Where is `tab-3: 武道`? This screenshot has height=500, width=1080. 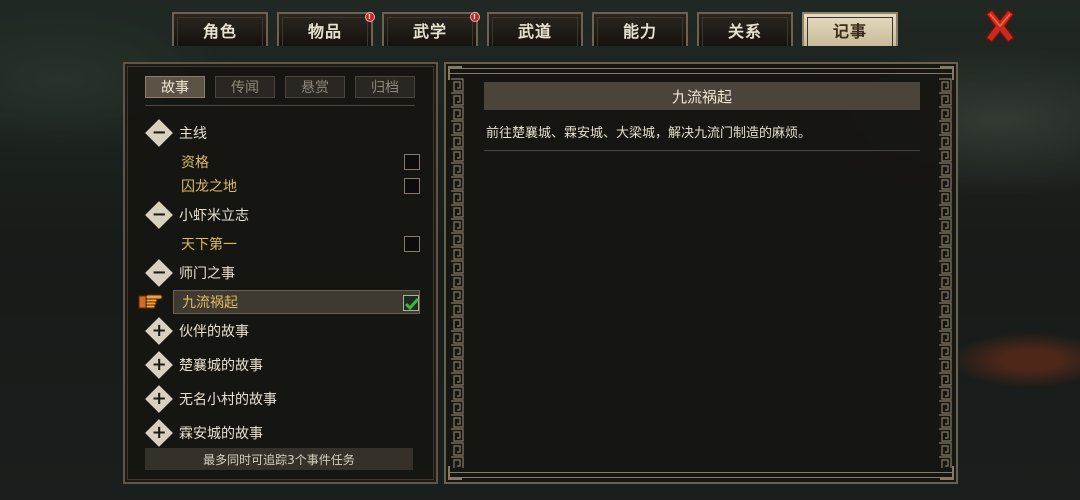 tab-3: 武道 is located at coordinates (535, 29).